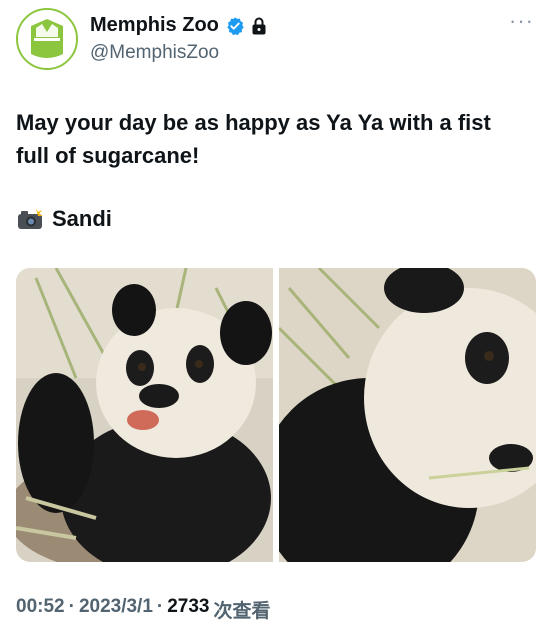 This screenshot has height=628, width=550. I want to click on more-options-icon: ···, so click(521, 21).